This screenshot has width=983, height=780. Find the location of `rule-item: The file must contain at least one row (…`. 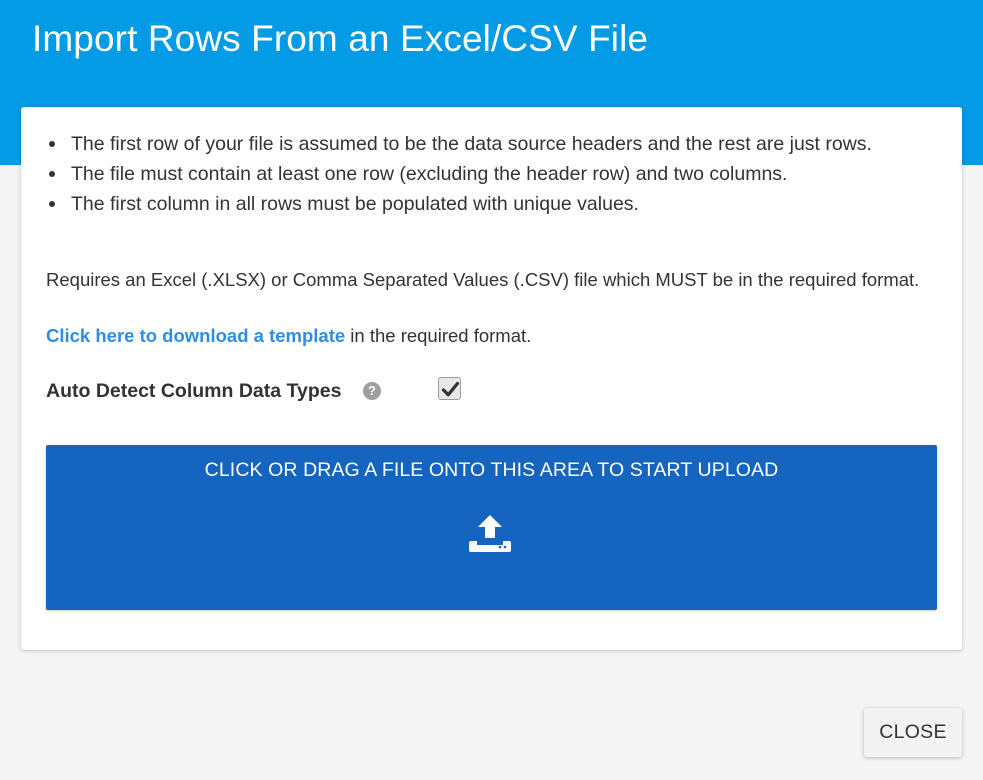

rule-item: The file must contain at least one row (… is located at coordinates (490, 174).